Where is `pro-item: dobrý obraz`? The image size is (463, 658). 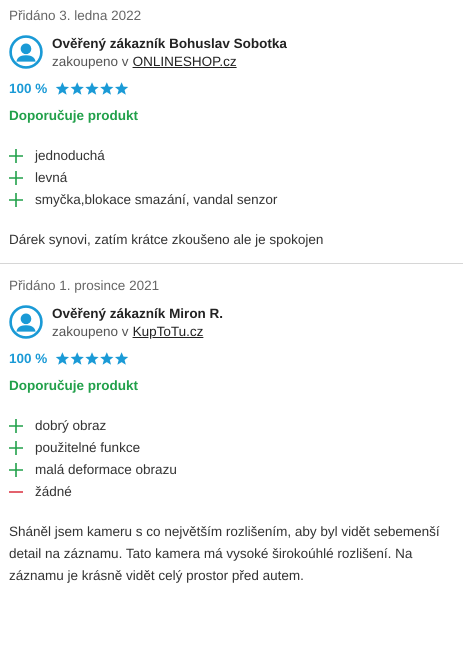 pro-item: dobrý obraz is located at coordinates (70, 426).